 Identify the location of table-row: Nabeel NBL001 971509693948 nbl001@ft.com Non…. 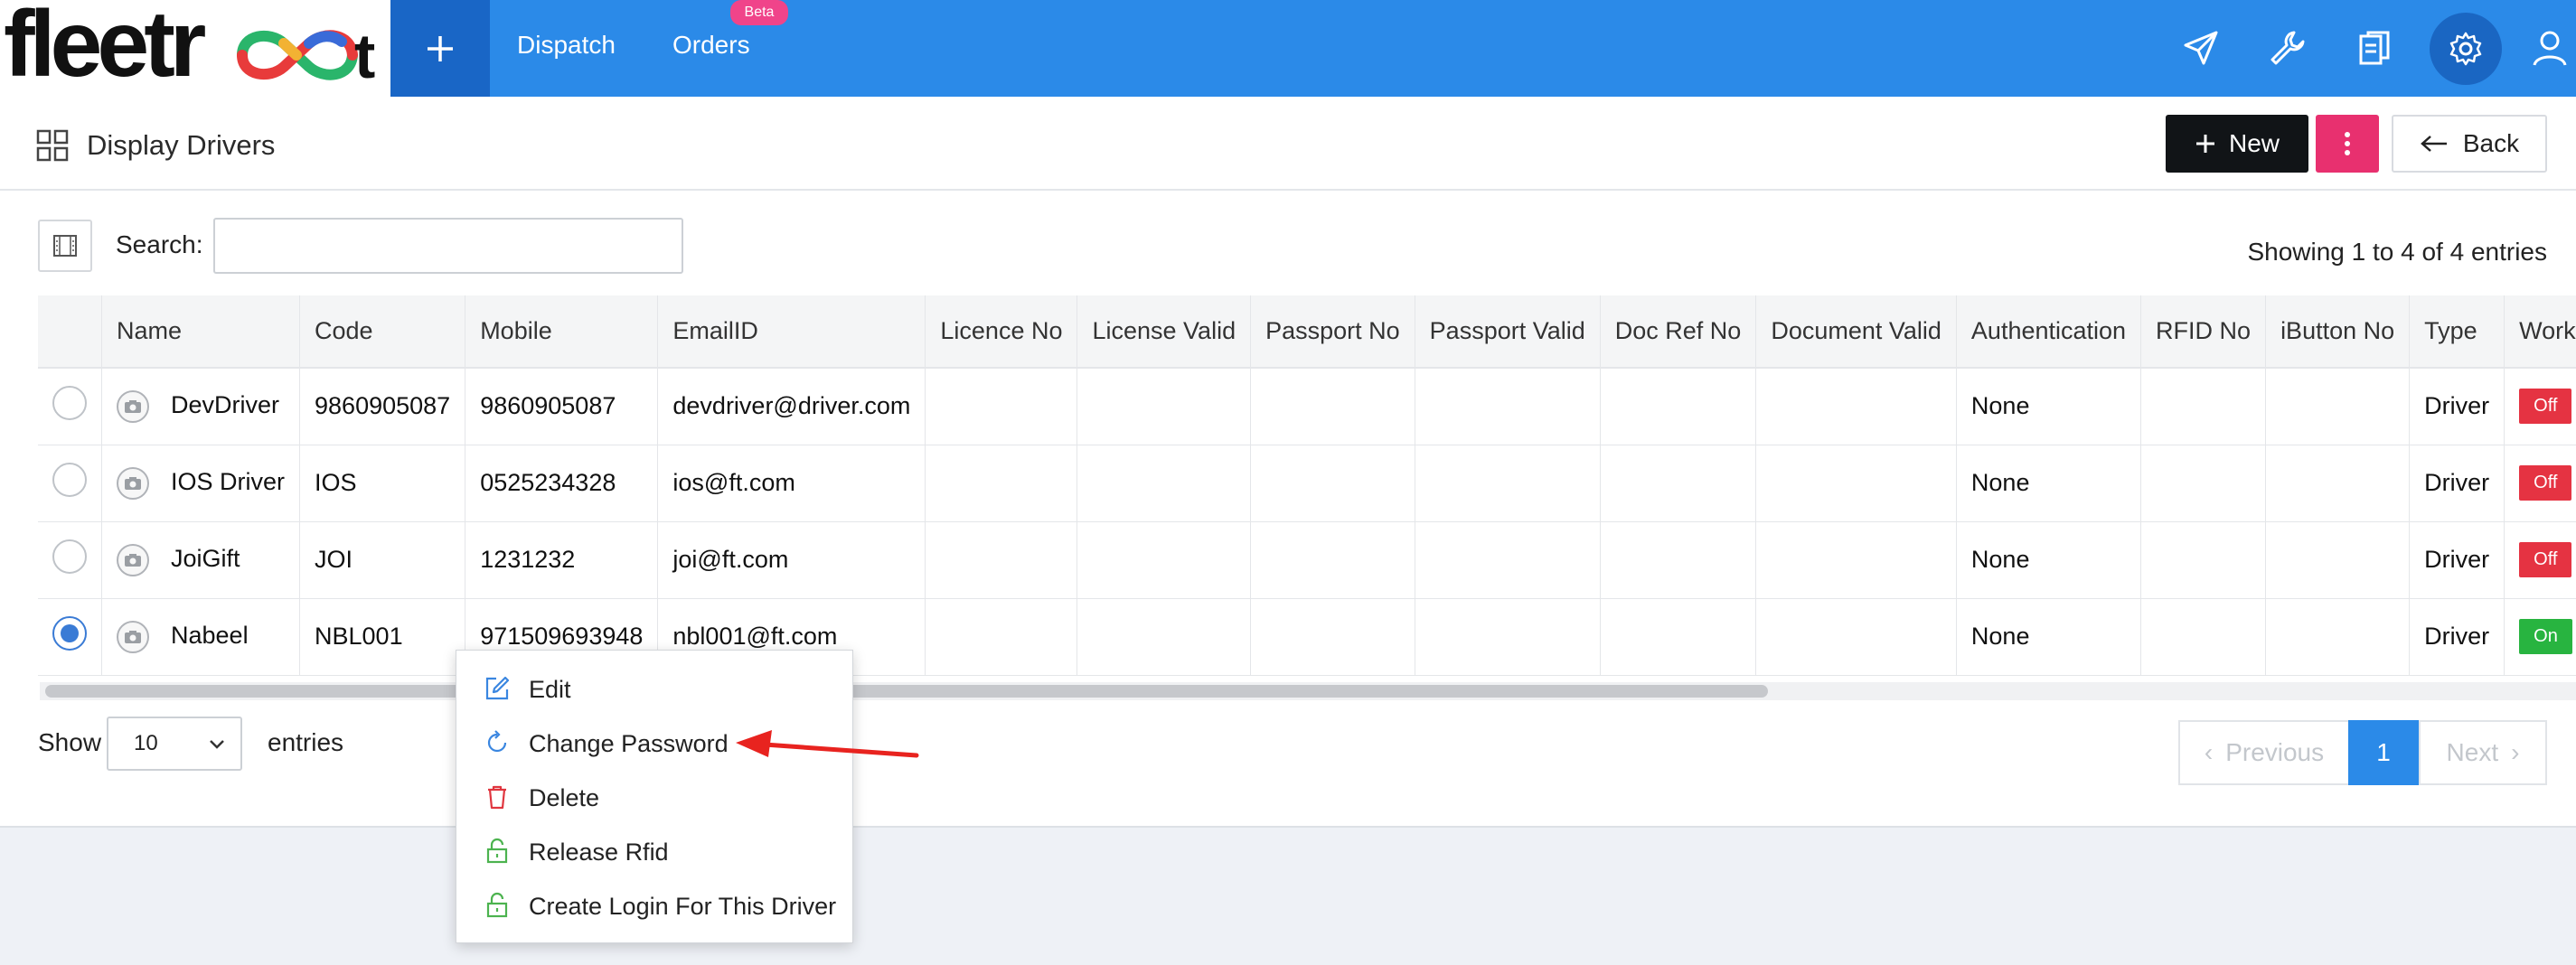
(1307, 637).